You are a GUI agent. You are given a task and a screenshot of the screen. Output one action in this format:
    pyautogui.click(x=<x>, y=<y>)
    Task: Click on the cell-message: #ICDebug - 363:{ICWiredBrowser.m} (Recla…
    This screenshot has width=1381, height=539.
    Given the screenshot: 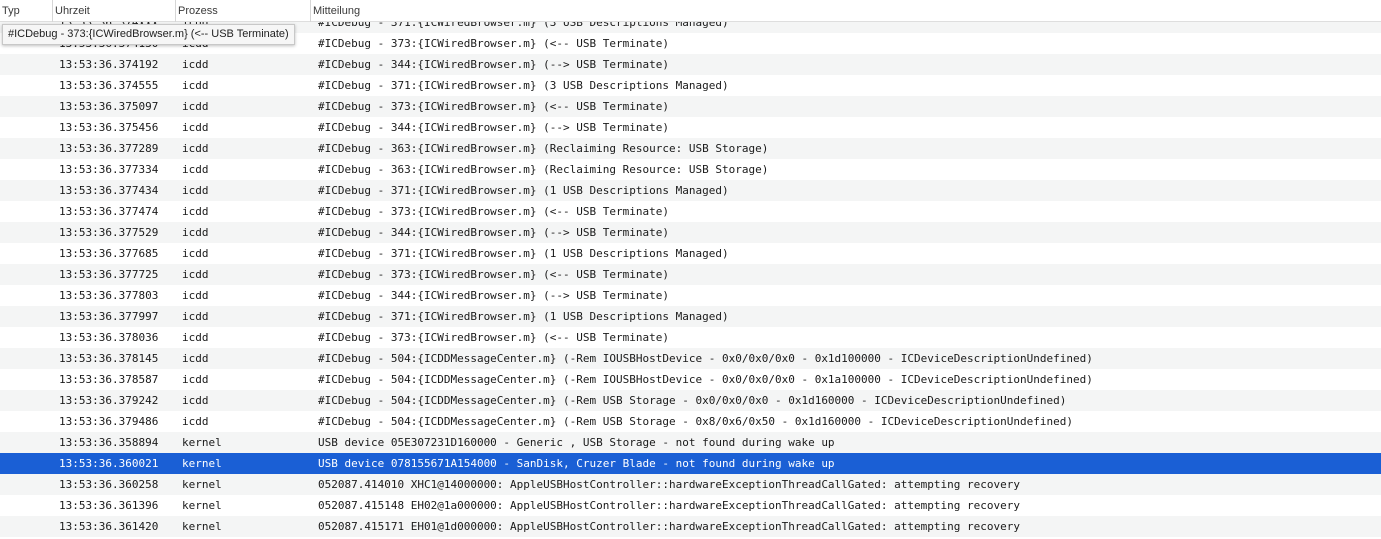 What is the action you would take?
    pyautogui.click(x=543, y=148)
    